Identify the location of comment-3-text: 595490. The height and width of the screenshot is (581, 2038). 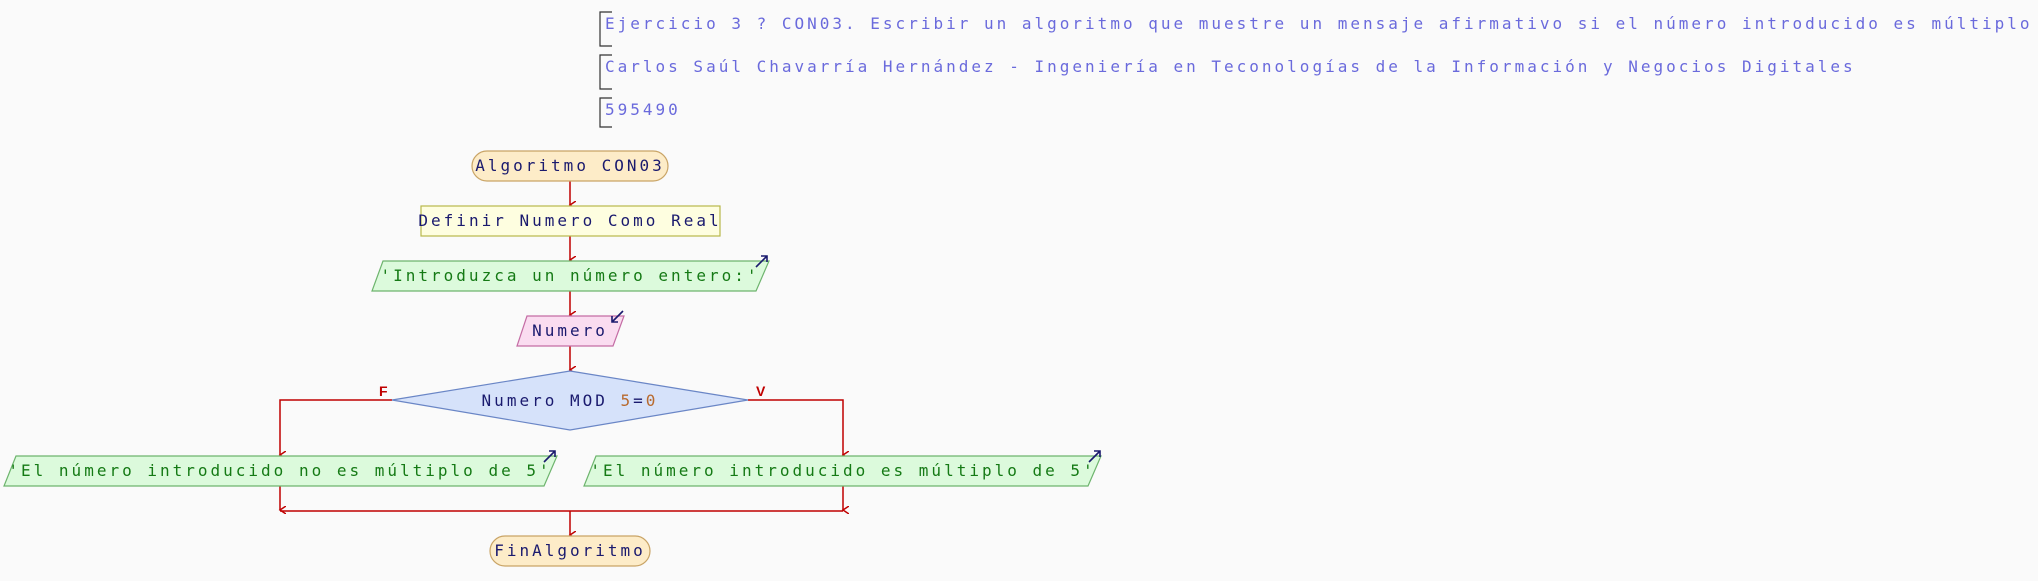
(643, 109).